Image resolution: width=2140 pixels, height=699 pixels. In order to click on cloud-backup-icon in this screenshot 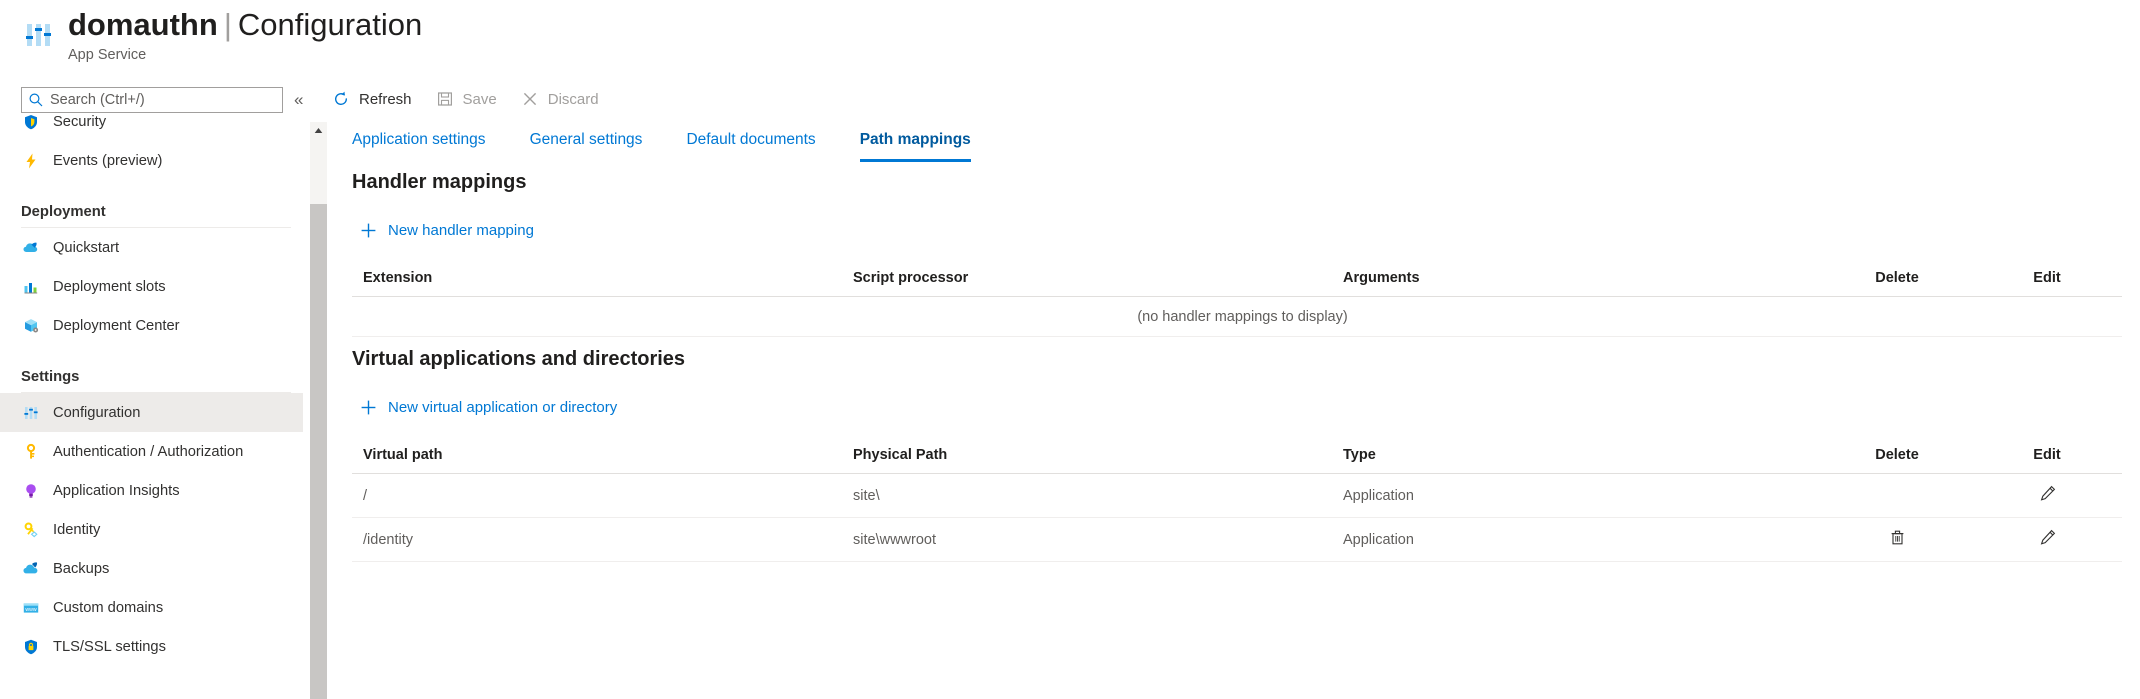, I will do `click(31, 569)`.